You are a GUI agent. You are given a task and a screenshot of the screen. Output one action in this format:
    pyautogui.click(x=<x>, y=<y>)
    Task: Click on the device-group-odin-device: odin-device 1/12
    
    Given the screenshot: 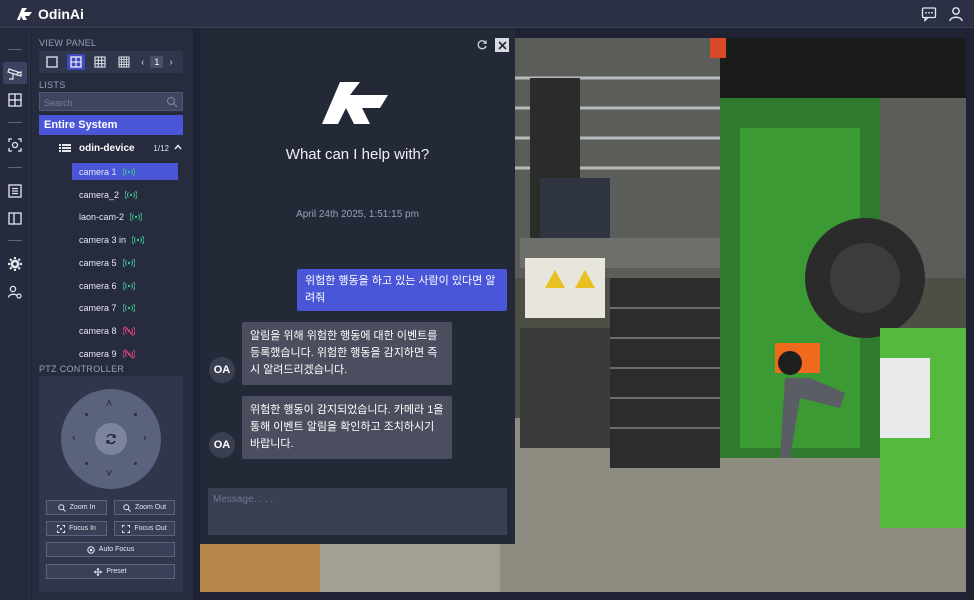 What is the action you would take?
    pyautogui.click(x=121, y=148)
    